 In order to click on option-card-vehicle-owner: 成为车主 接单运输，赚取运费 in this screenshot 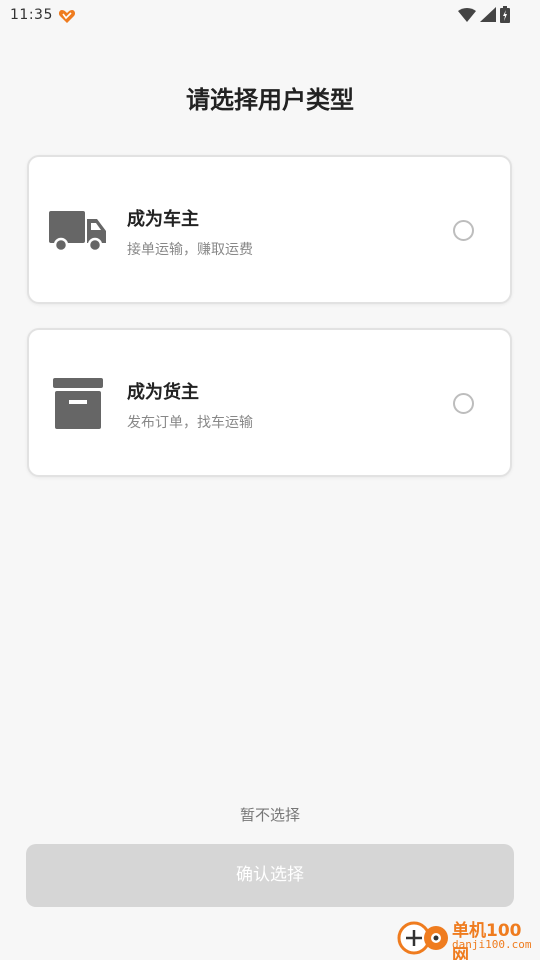, I will do `click(269, 229)`.